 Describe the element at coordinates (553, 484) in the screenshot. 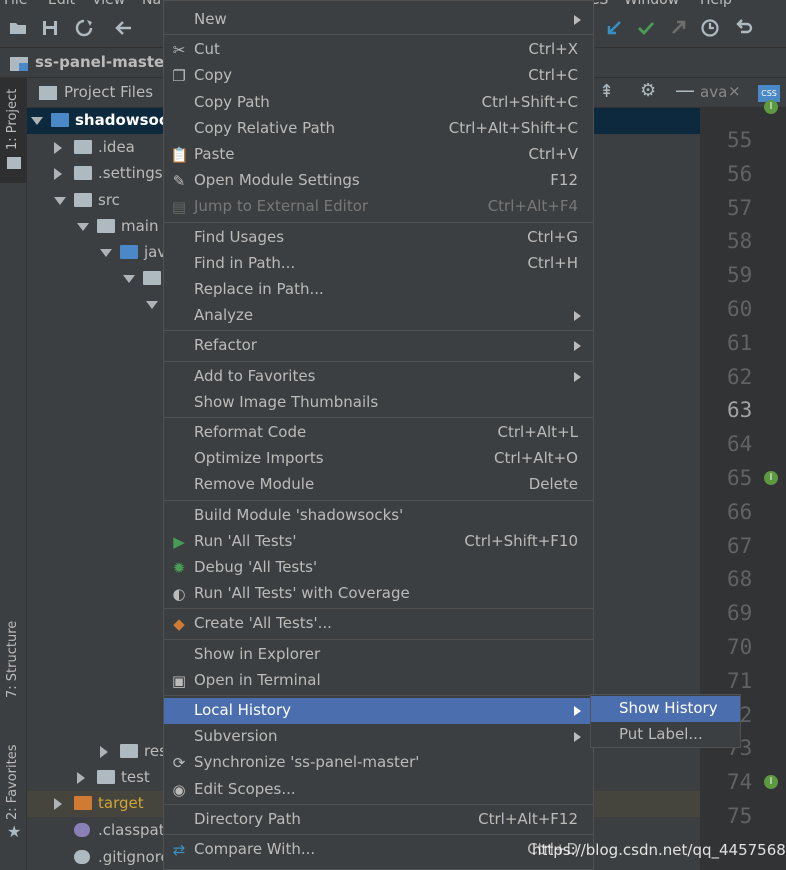

I see `menu-item-shortcut: Delete` at that location.